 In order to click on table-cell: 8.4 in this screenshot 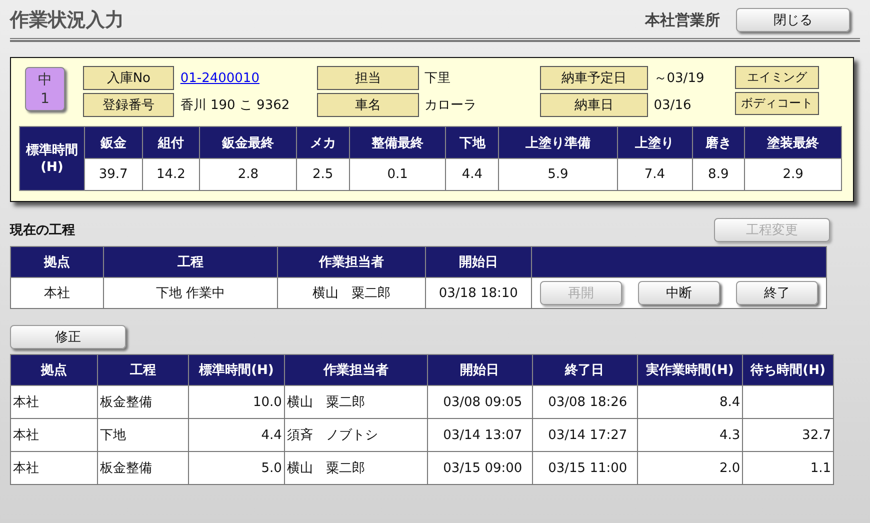, I will do `click(729, 402)`.